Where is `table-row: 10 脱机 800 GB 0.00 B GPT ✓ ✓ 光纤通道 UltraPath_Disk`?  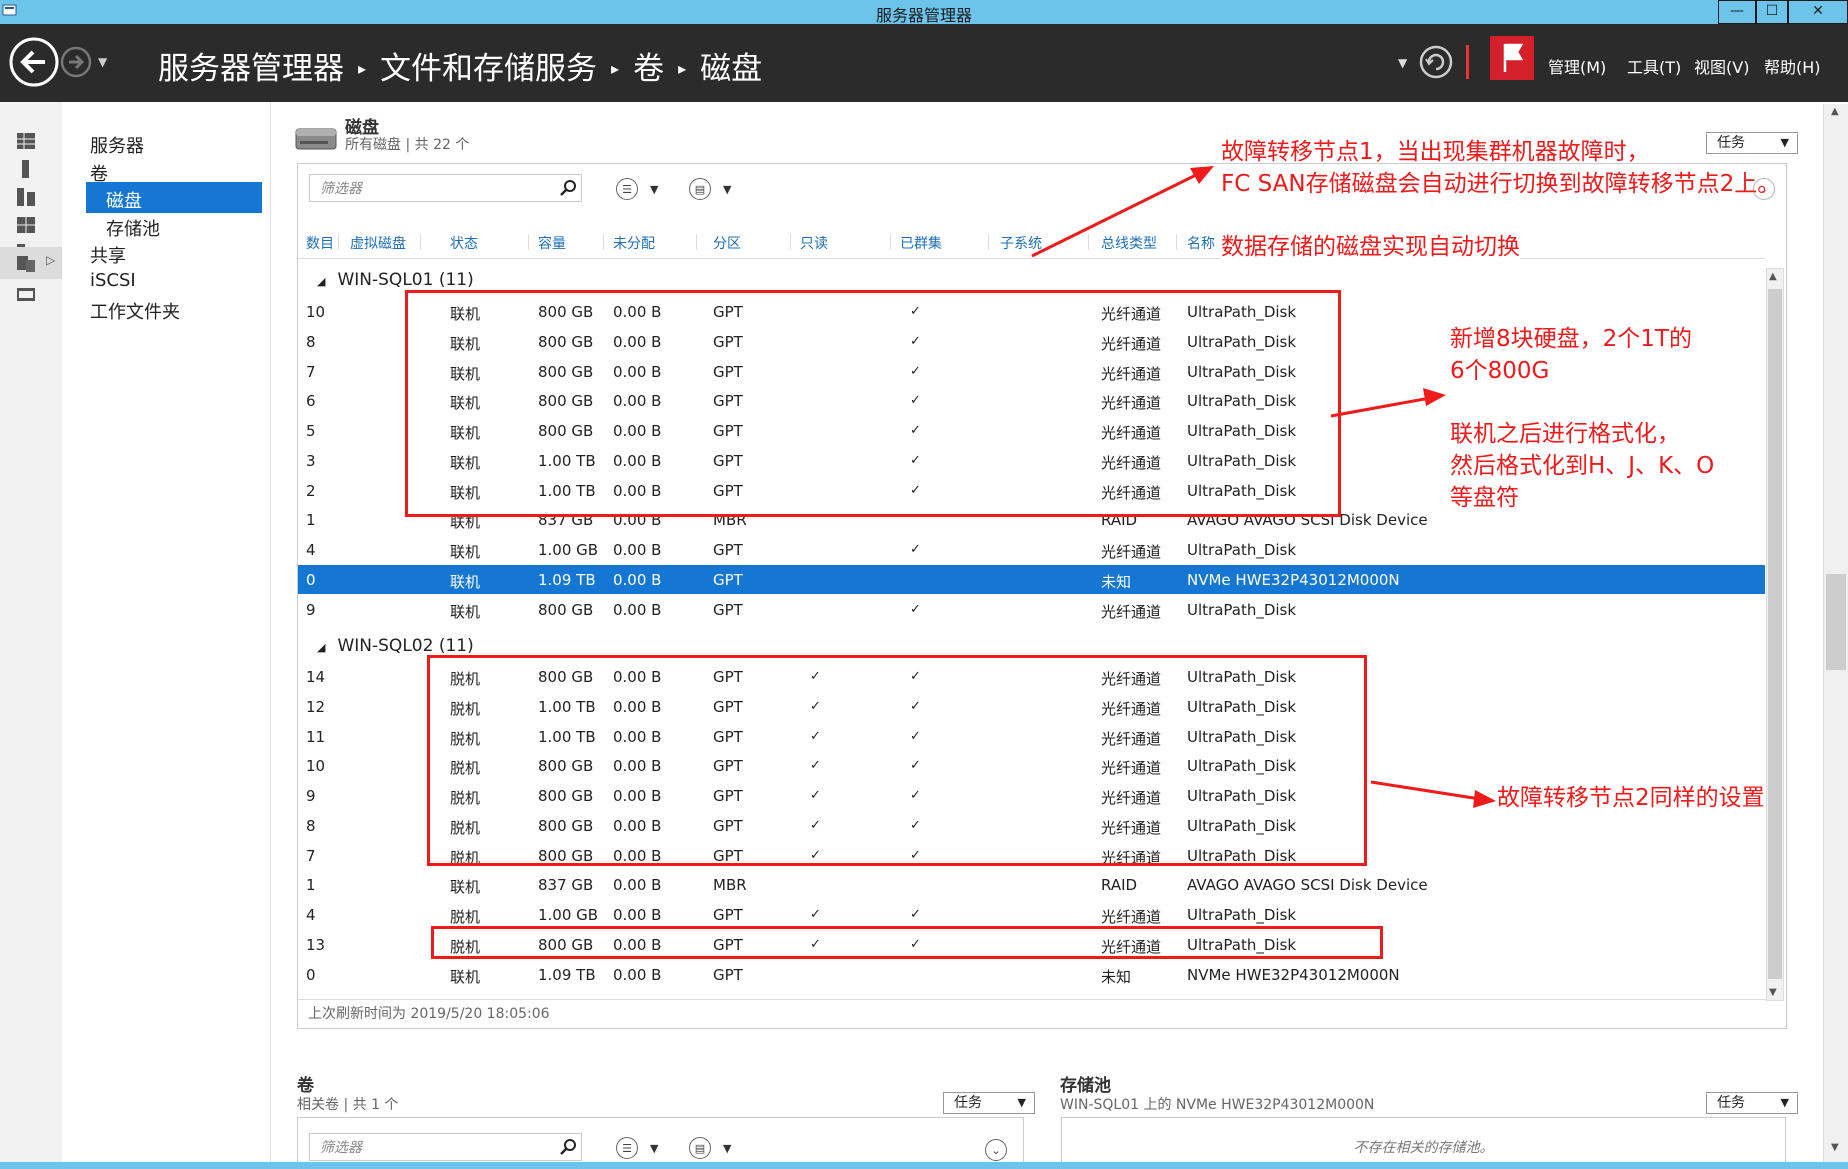 table-row: 10 脱机 800 GB 0.00 B GPT ✓ ✓ 光纤通道 UltraPath_Disk is located at coordinates (1031, 765).